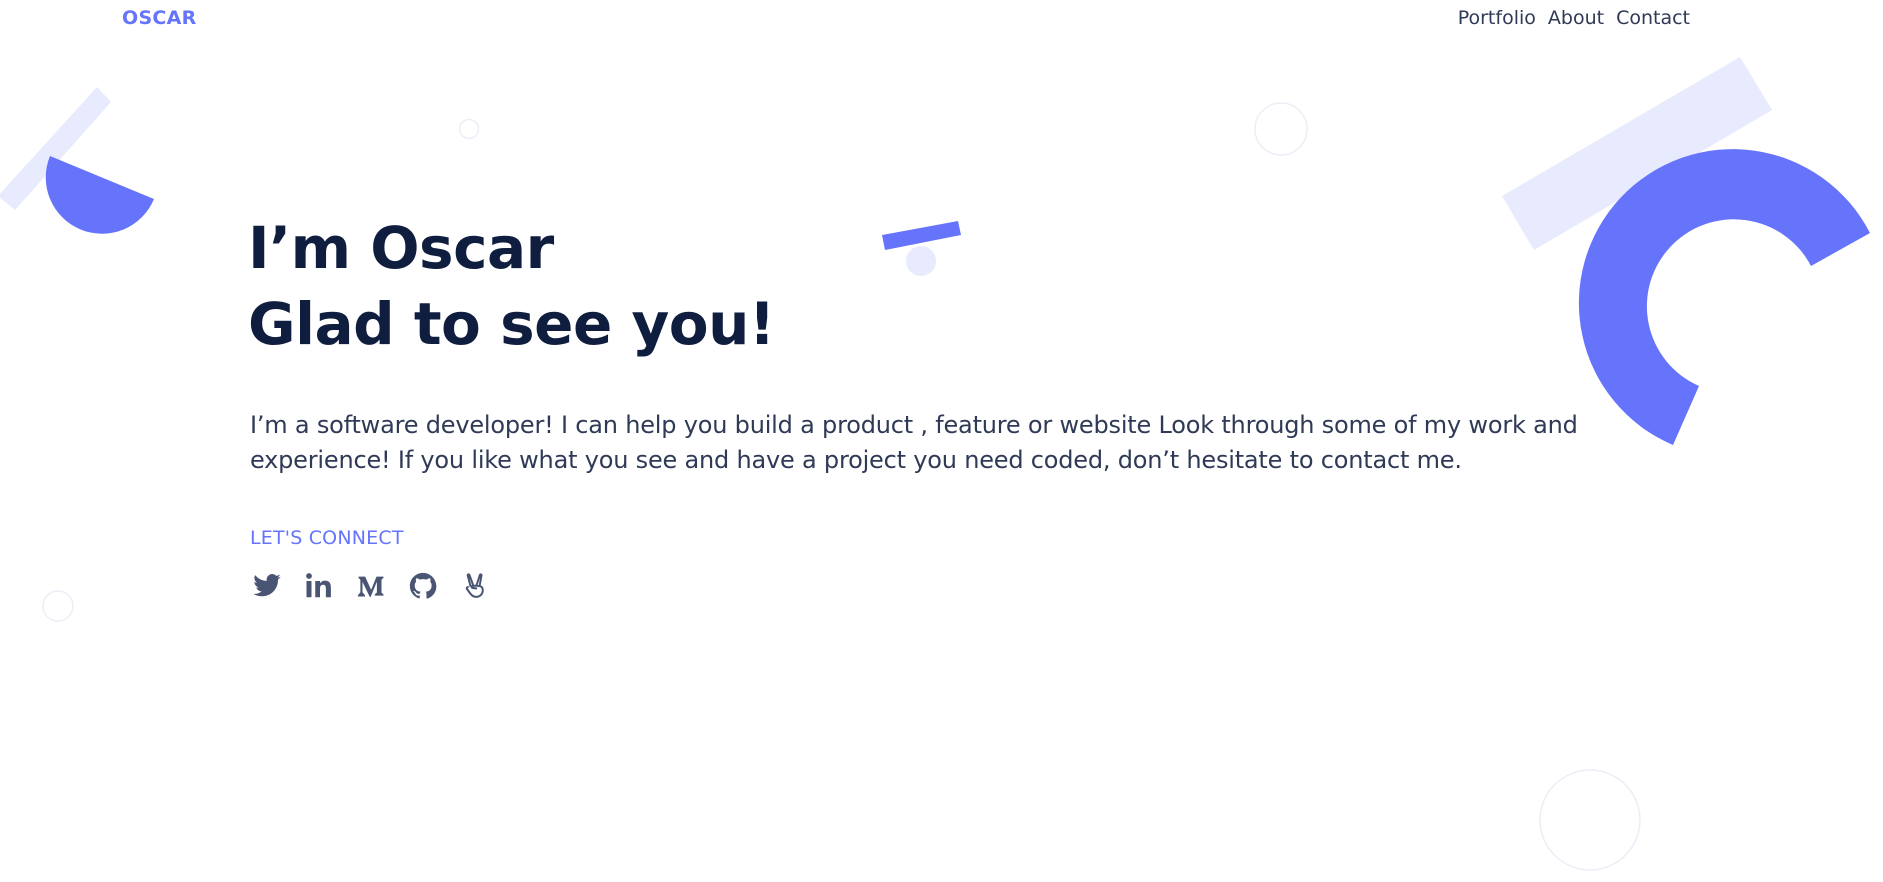 The height and width of the screenshot is (882, 1883). Describe the element at coordinates (401, 248) in the screenshot. I see `hero-title-line-1: I’m Oscar` at that location.